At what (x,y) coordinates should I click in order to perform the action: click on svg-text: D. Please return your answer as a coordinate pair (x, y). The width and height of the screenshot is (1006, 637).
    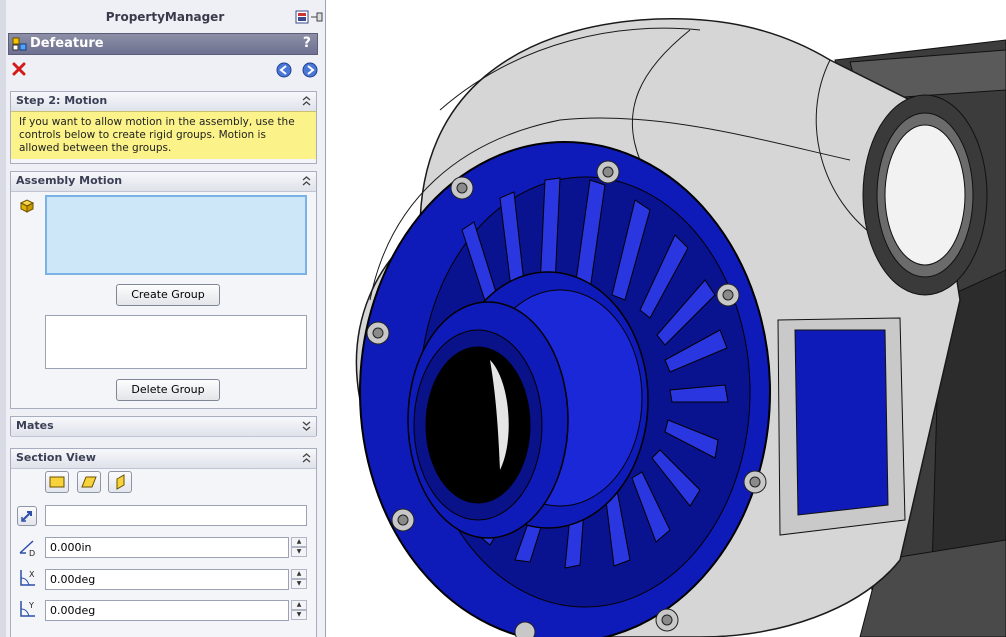
    Looking at the image, I should click on (32, 553).